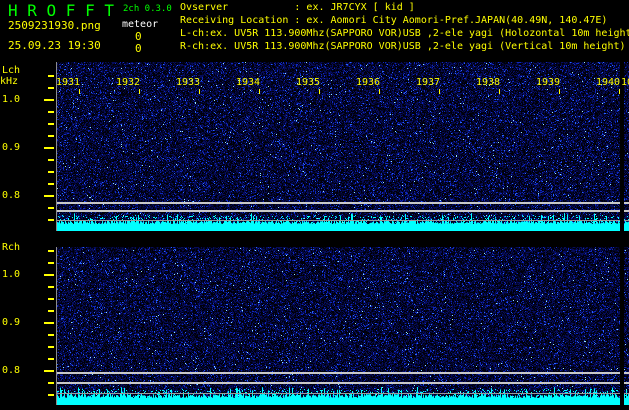  What do you see at coordinates (128, 82) in the screenshot?
I see `time-label: 1932` at bounding box center [128, 82].